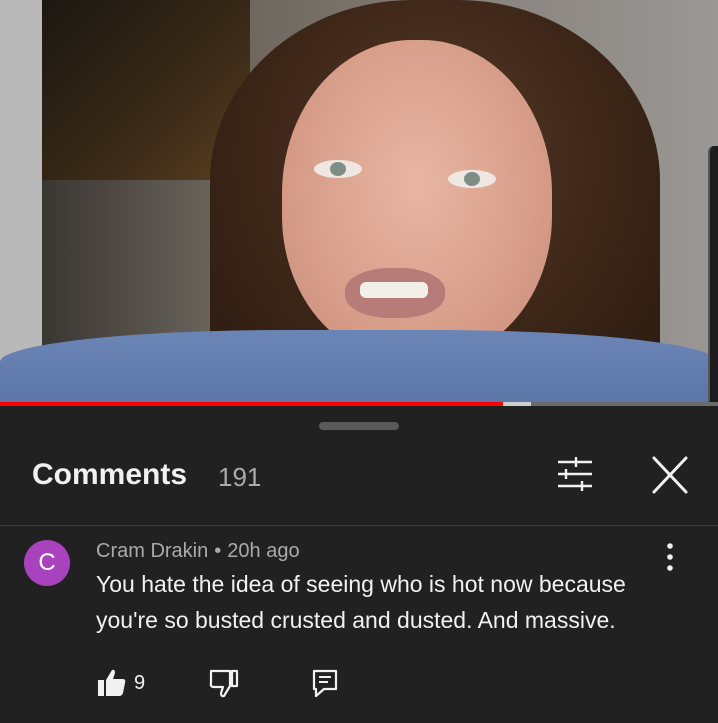 This screenshot has width=718, height=723. I want to click on sort-filter-button, so click(575, 474).